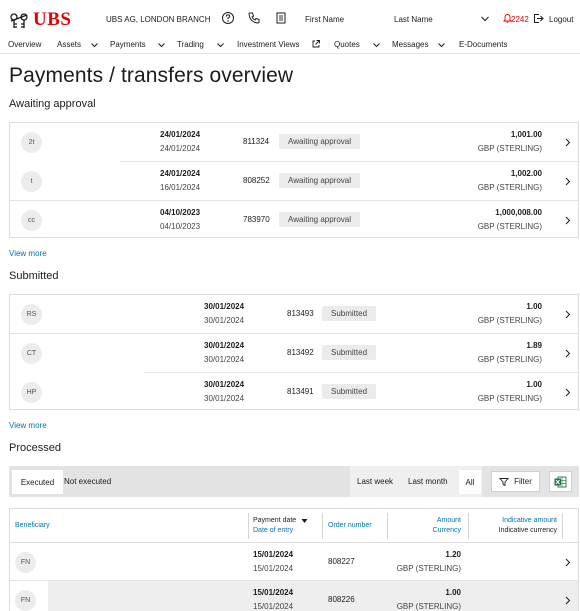 The height and width of the screenshot is (611, 580). What do you see at coordinates (37, 482) in the screenshot?
I see `tab-executed: Executed` at bounding box center [37, 482].